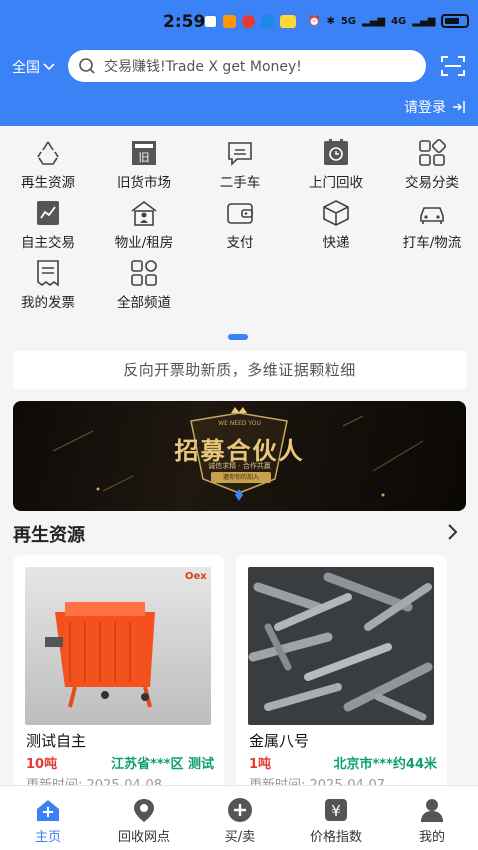  Describe the element at coordinates (455, 21) in the screenshot. I see `battery-icon` at that location.